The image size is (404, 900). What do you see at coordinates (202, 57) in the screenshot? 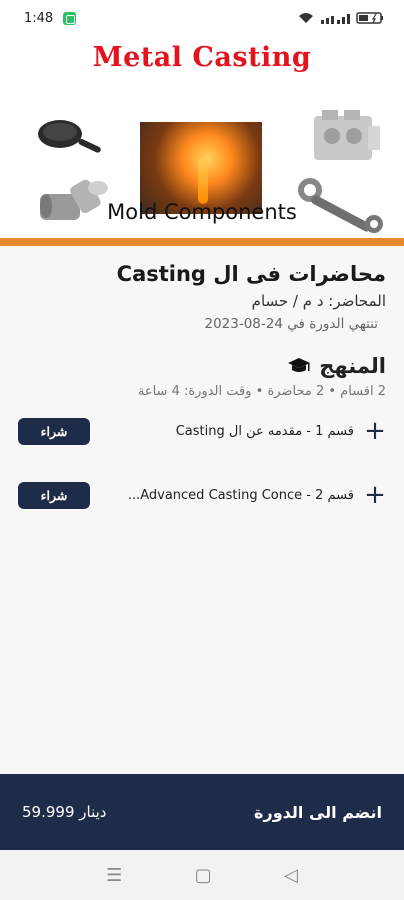
I see `banner-title: Metal Casting` at bounding box center [202, 57].